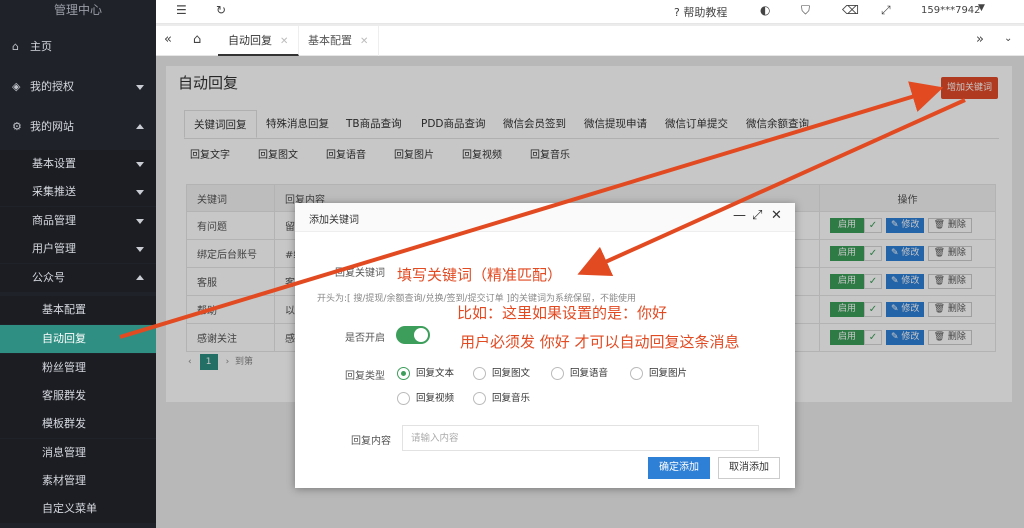  Describe the element at coordinates (480, 275) in the screenshot. I see `annotation-line-1: 填写关键词（精准匹配）` at that location.